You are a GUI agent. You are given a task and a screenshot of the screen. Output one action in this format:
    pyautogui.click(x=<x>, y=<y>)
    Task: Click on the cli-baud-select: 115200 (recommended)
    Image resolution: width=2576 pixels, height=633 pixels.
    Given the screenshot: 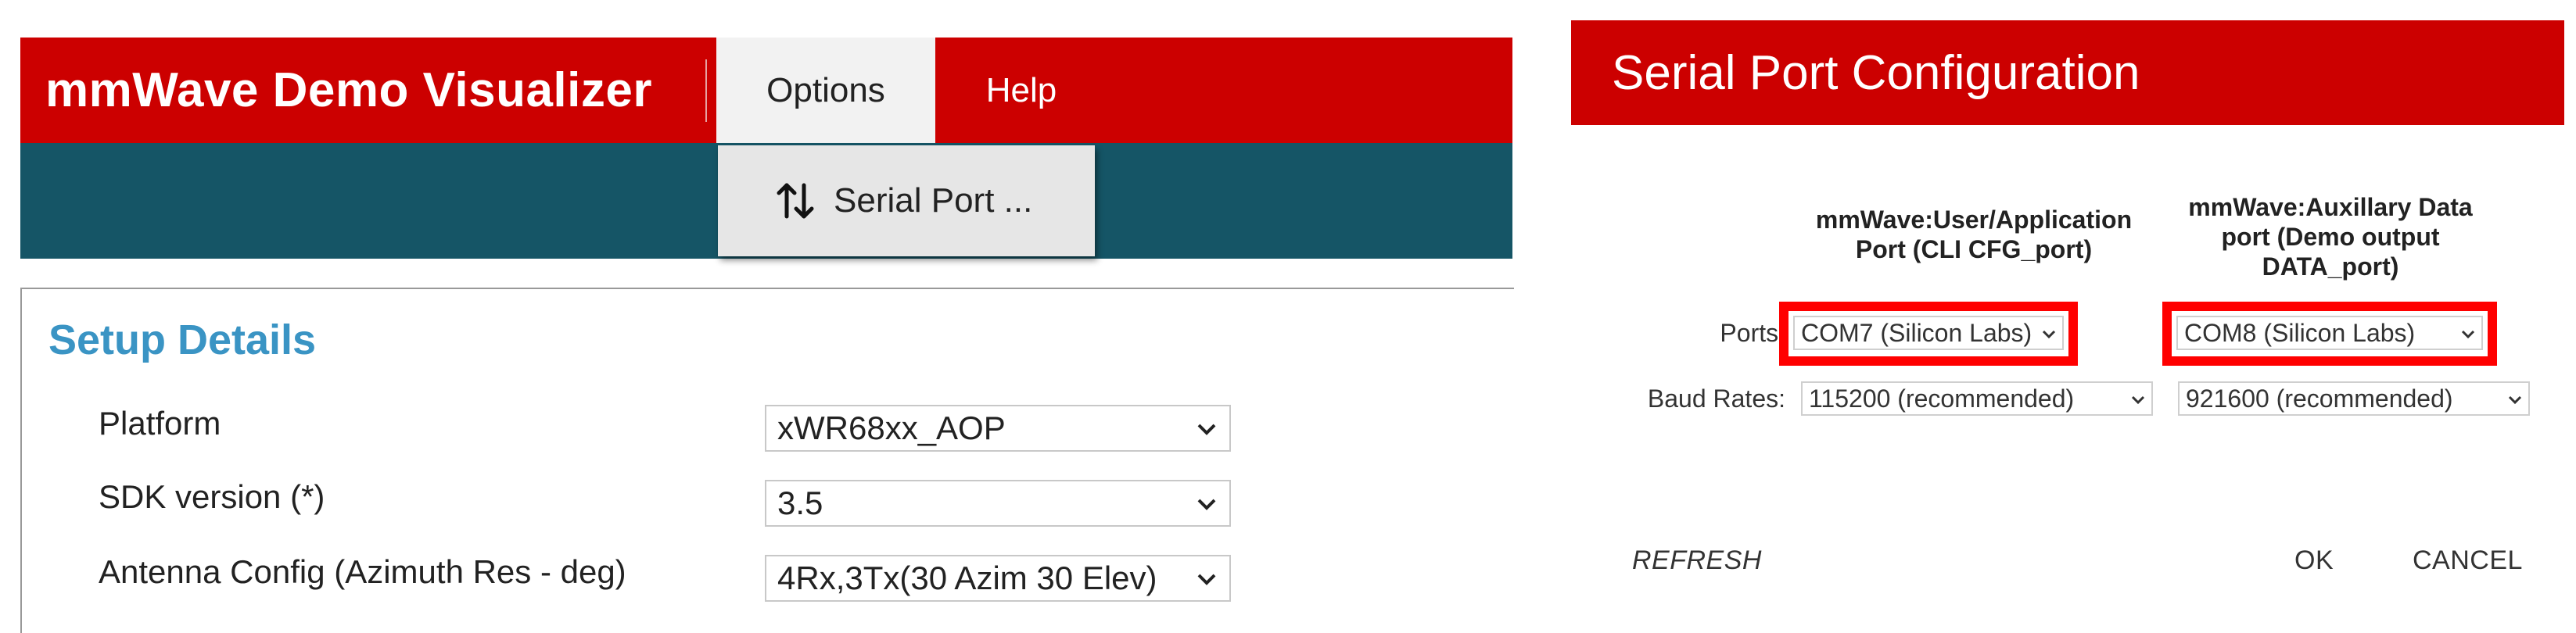 What is the action you would take?
    pyautogui.click(x=1977, y=398)
    